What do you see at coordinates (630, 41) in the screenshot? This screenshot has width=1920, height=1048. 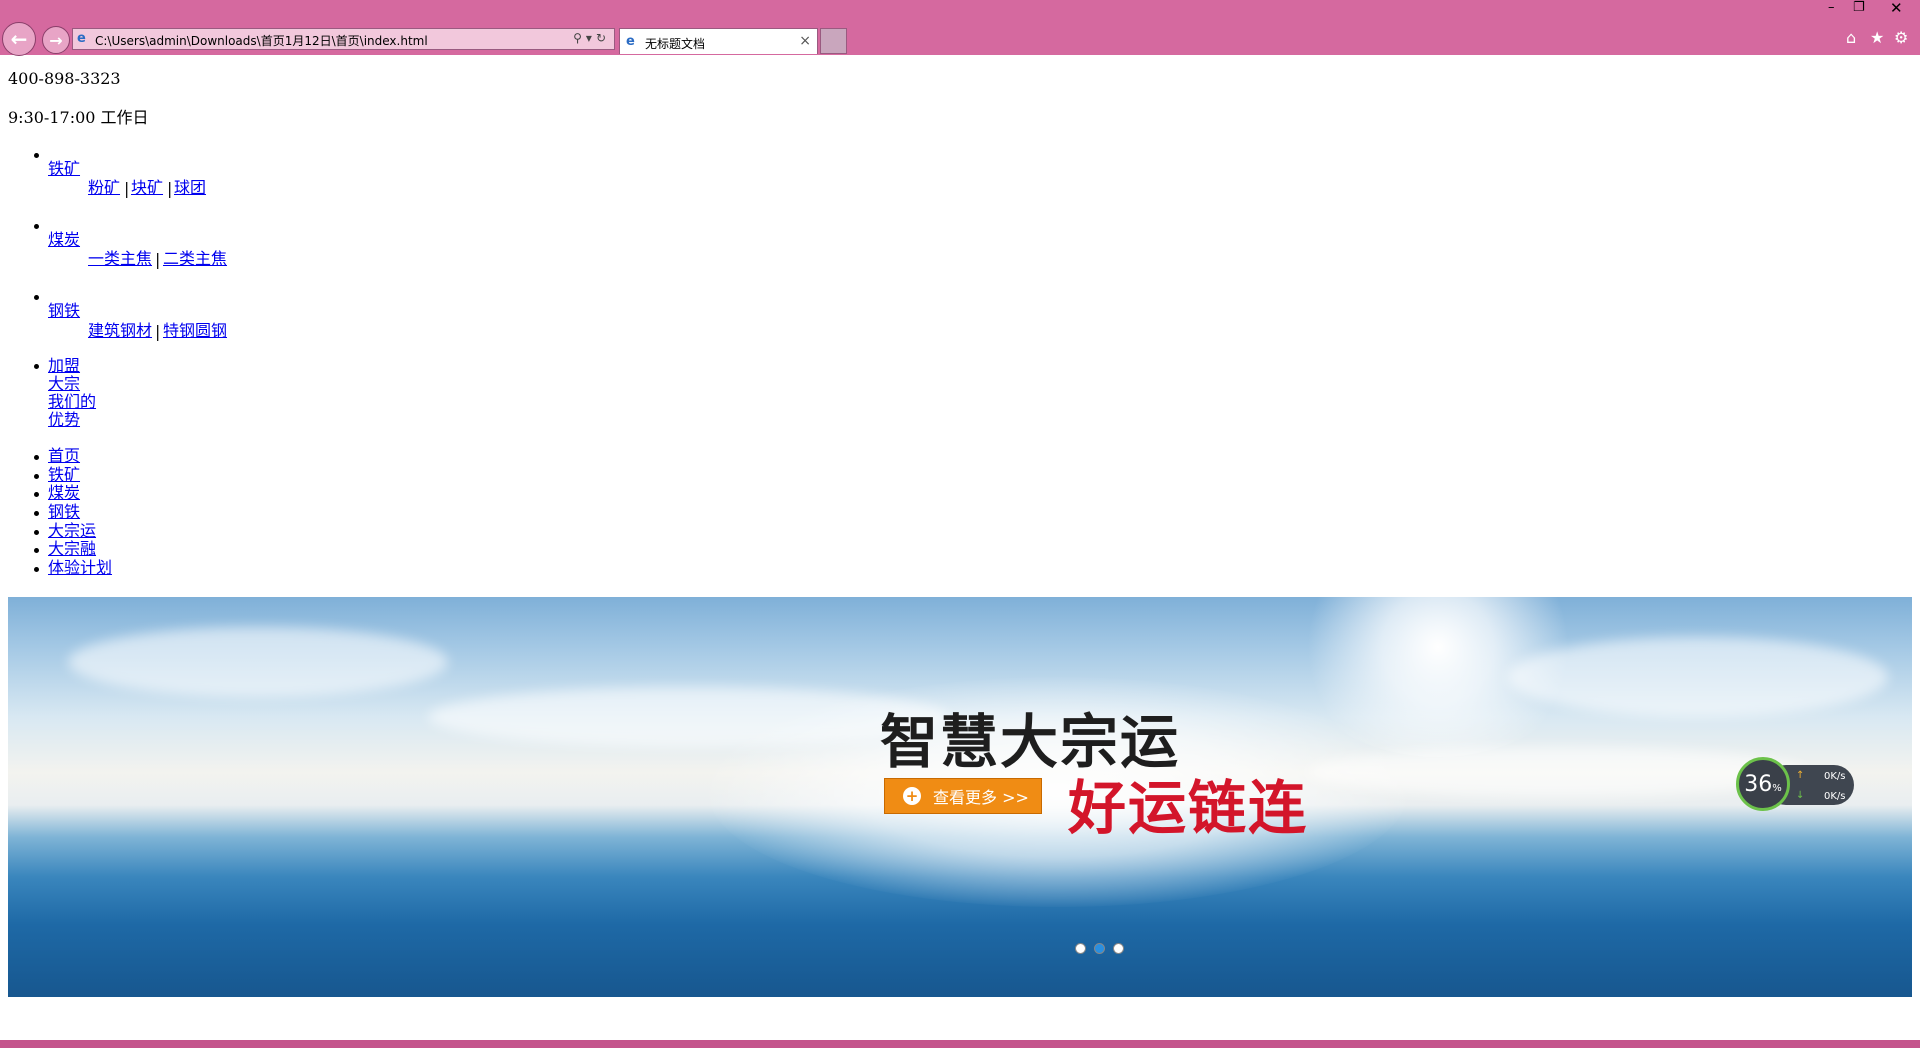 I see `tab-page-icon: e` at bounding box center [630, 41].